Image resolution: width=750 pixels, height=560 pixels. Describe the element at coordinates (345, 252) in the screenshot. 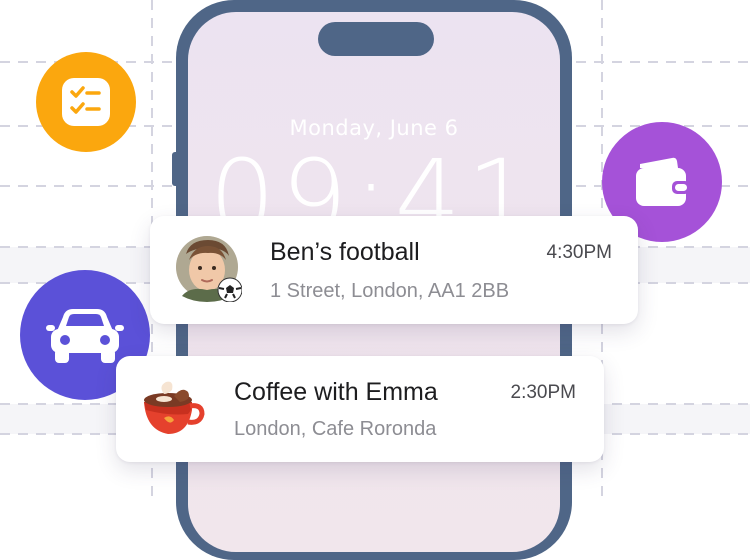

I see `notification-title: Ben’s football` at that location.